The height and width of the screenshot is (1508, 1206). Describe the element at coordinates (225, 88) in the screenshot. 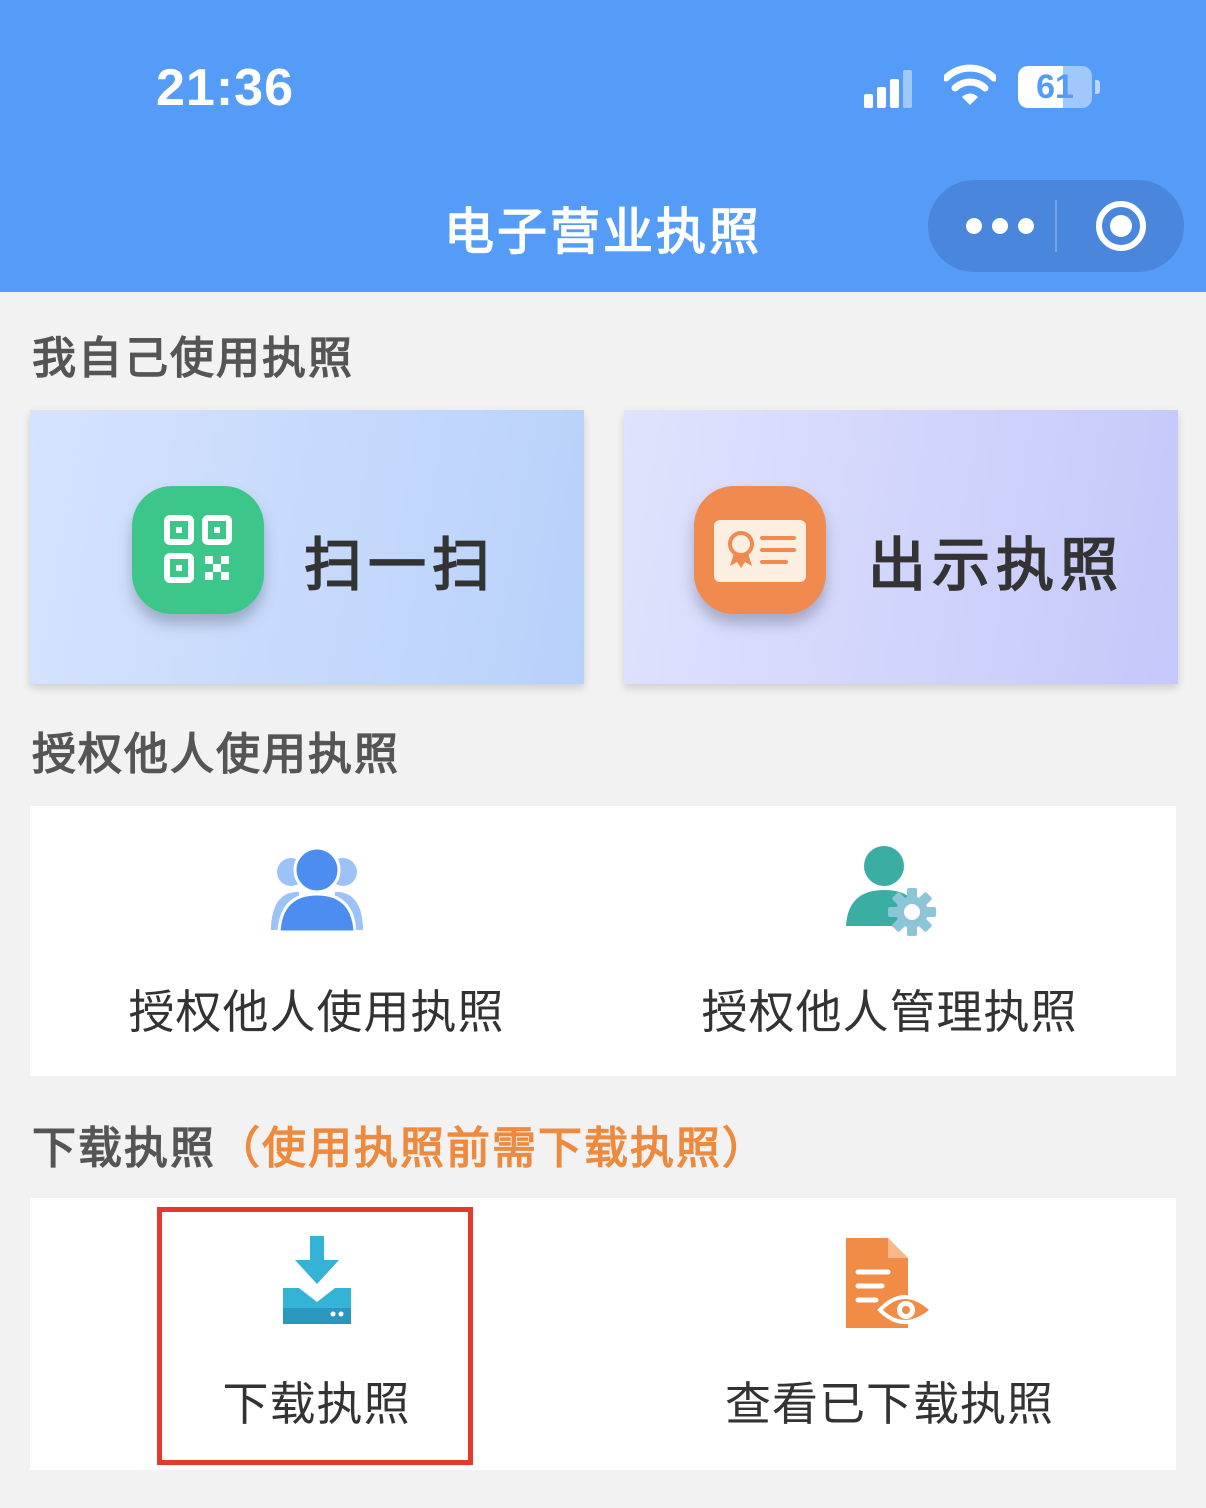

I see `status-time: 21:36` at that location.